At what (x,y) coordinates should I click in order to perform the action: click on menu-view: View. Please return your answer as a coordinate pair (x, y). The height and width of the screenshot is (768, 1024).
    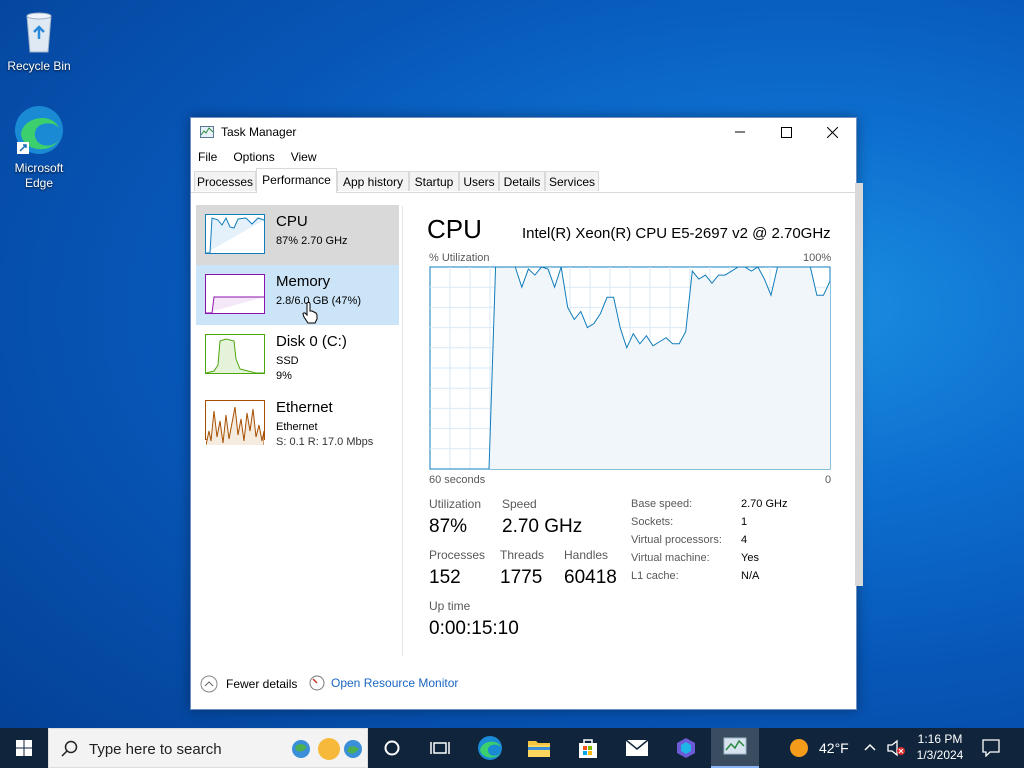
    Looking at the image, I should click on (304, 157).